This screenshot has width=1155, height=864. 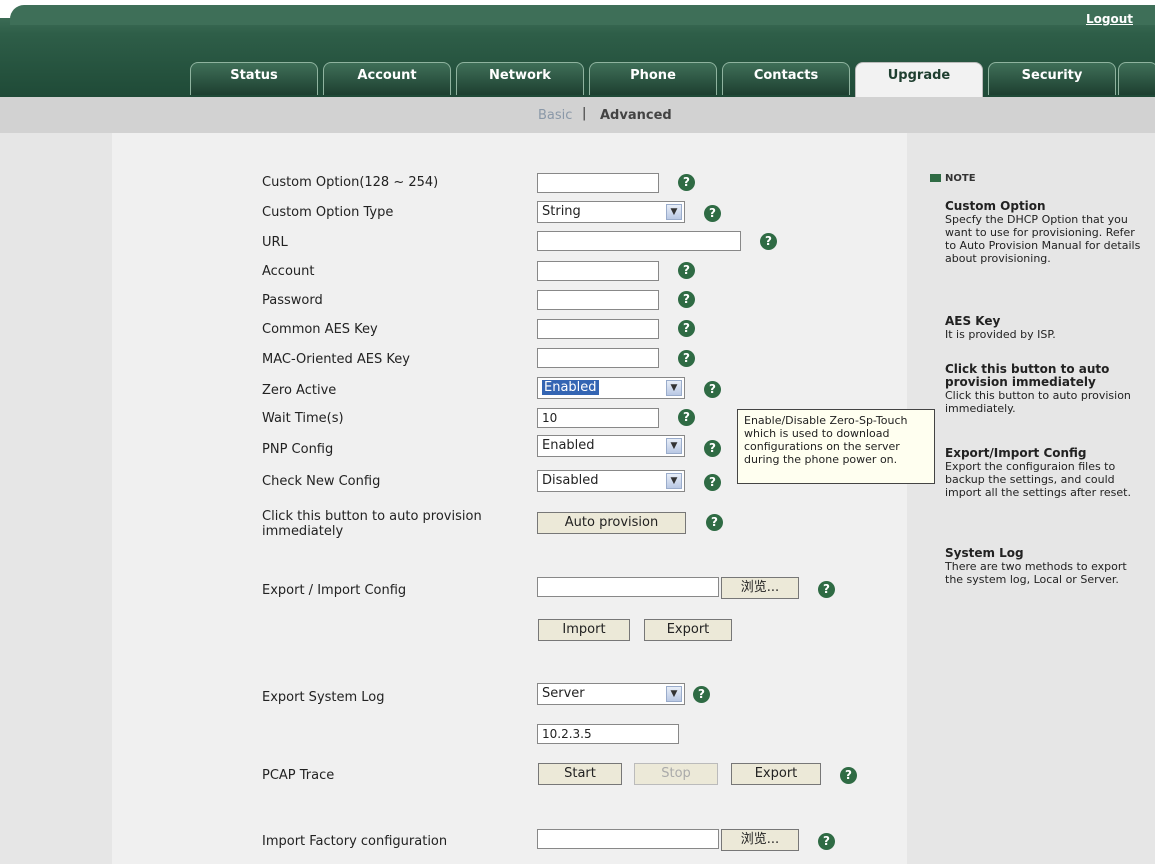 What do you see at coordinates (334, 590) in the screenshot?
I see `export-import-label: Export / Import Config` at bounding box center [334, 590].